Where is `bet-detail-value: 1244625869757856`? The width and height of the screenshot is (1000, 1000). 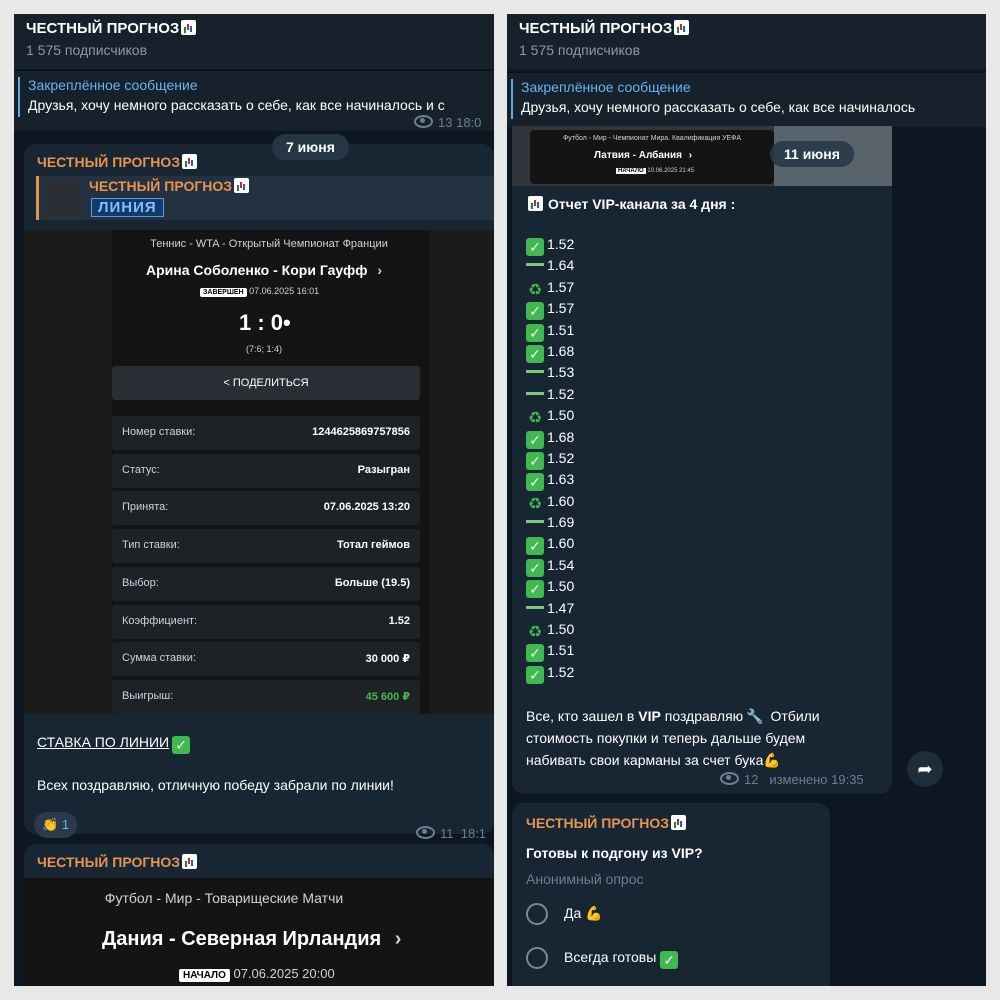 bet-detail-value: 1244625869757856 is located at coordinates (361, 432).